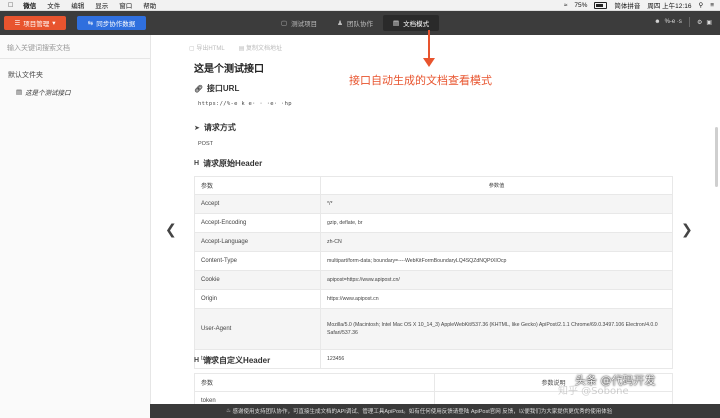  I want to click on tab-test-project: ▢ 测试项目, so click(299, 23).